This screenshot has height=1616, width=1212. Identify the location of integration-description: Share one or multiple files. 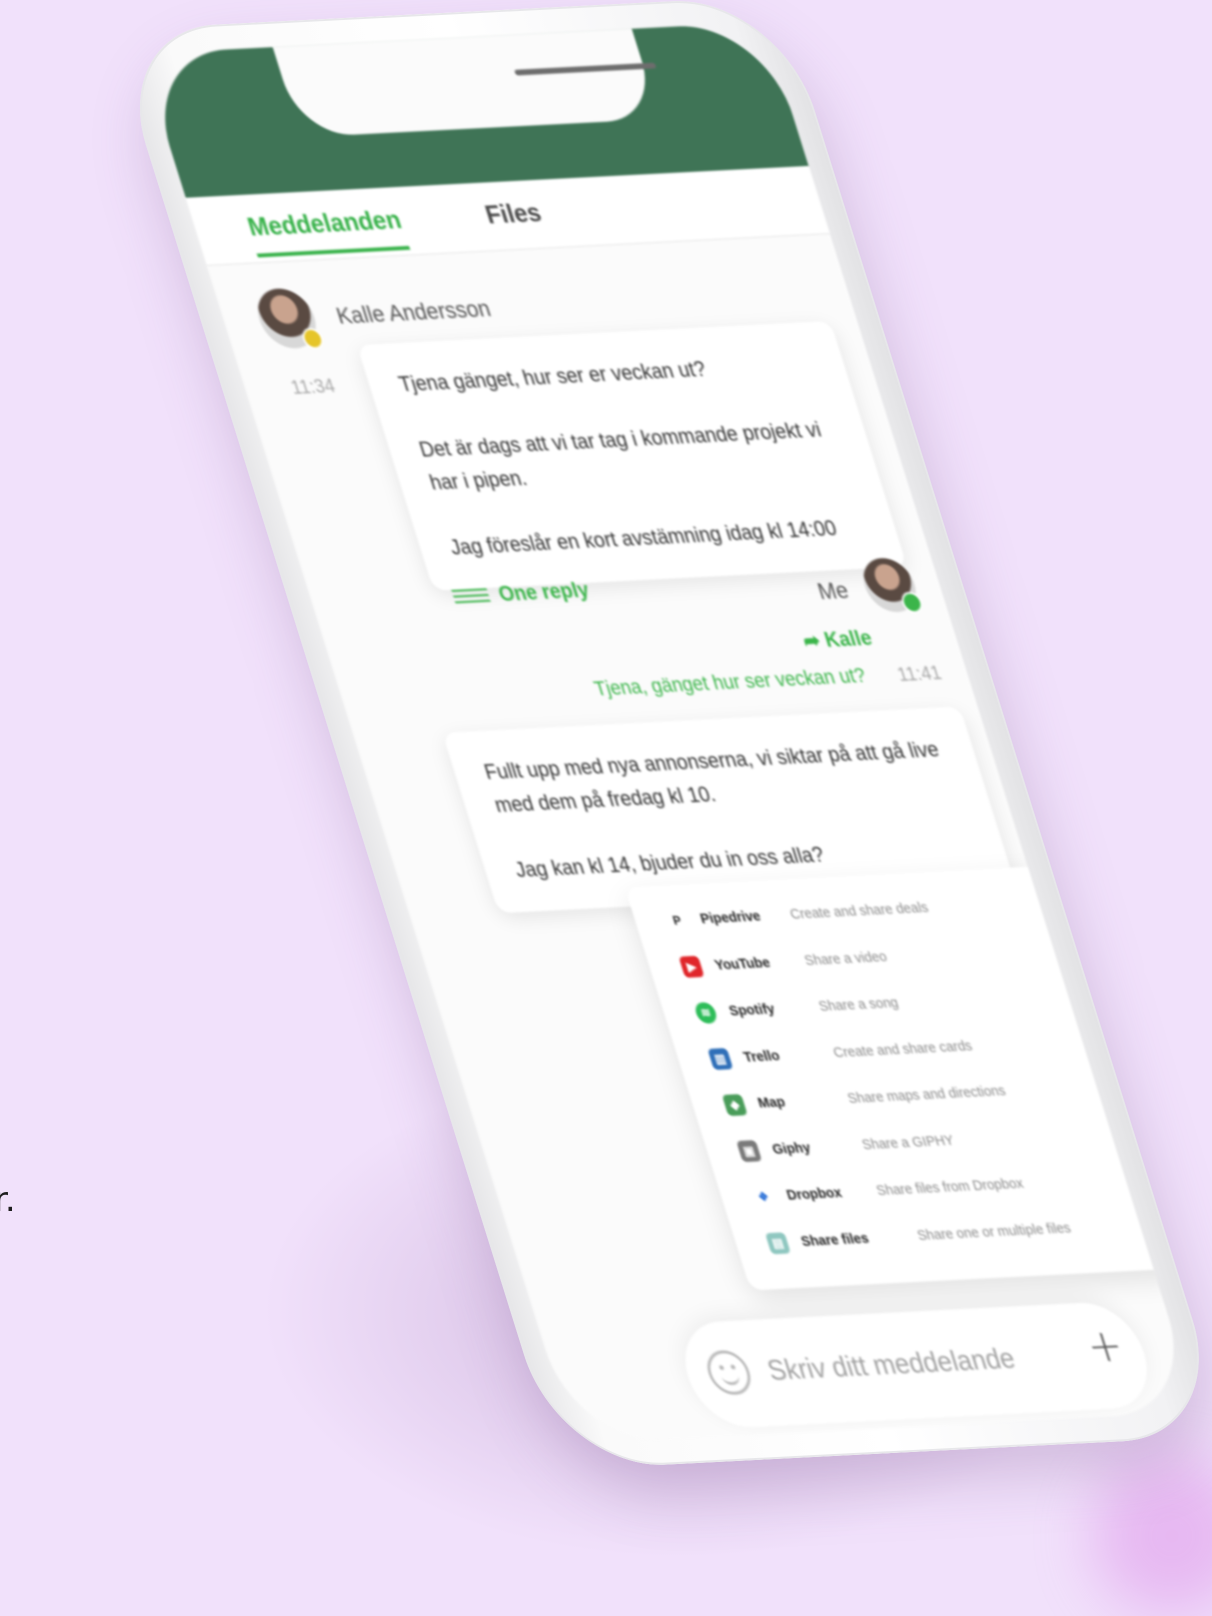
(994, 1231).